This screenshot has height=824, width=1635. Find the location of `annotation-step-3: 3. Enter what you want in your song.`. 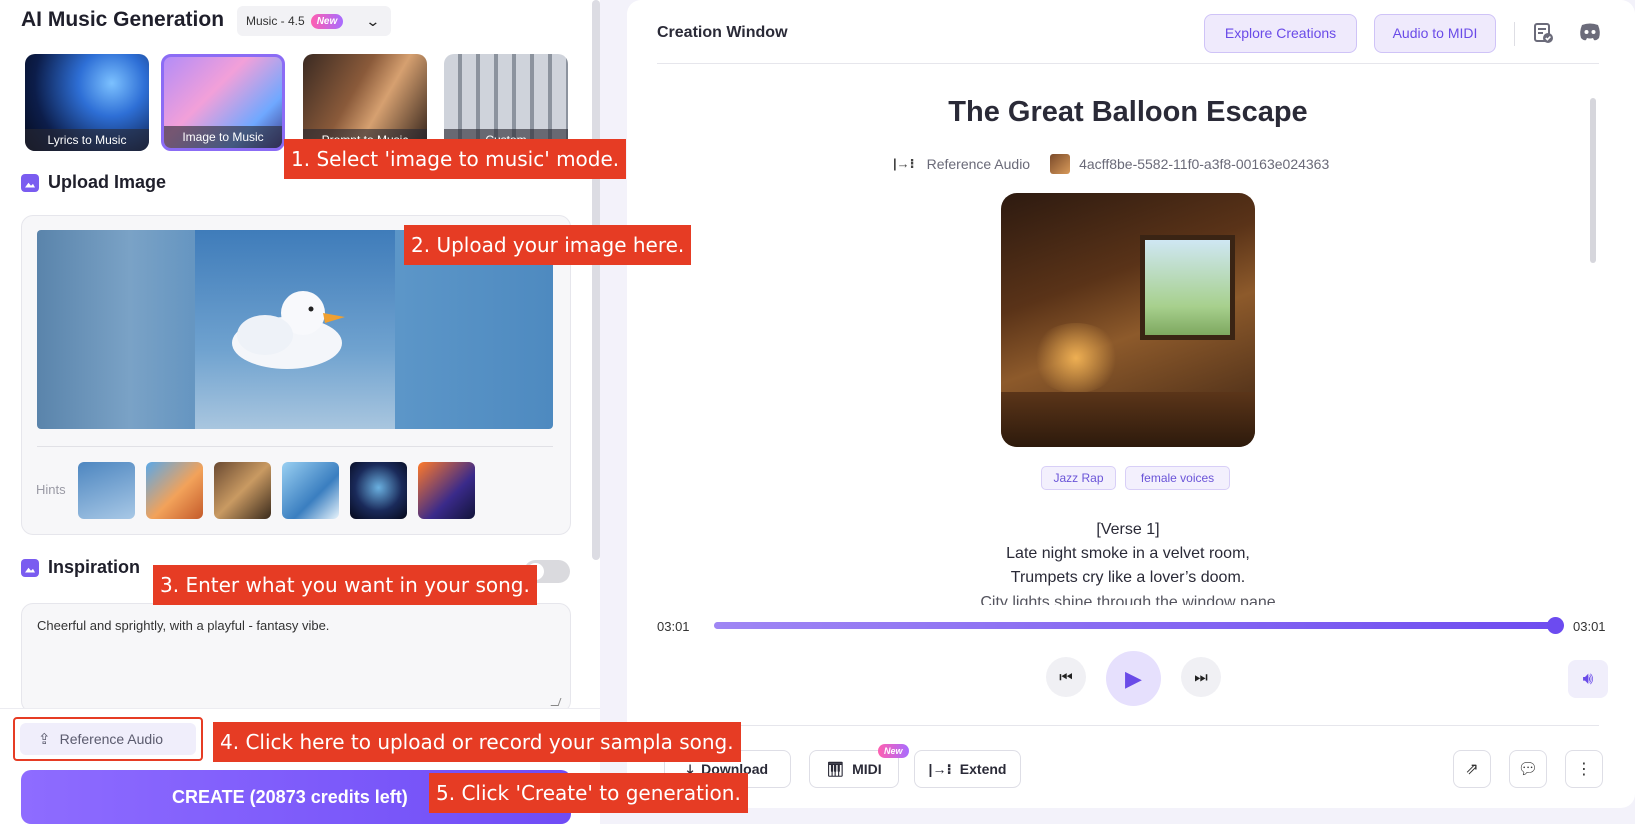

annotation-step-3: 3. Enter what you want in your song. is located at coordinates (345, 585).